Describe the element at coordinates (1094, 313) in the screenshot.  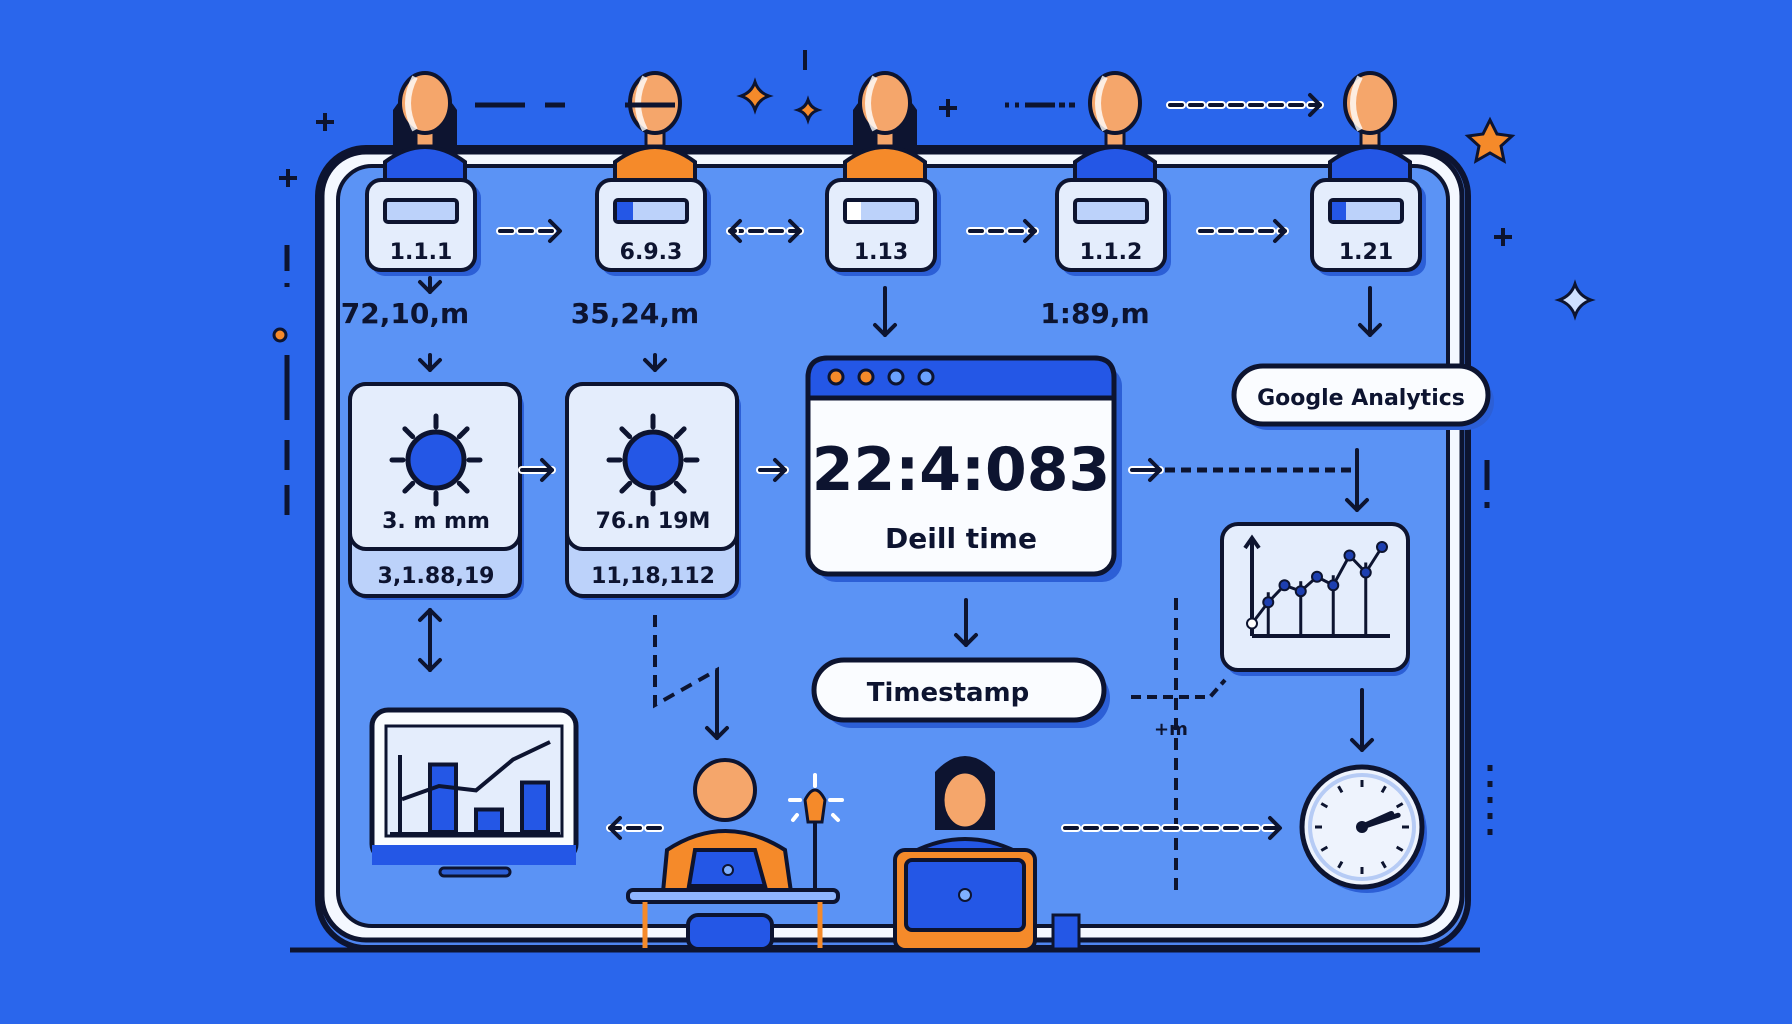
I see `metric-label: 1:89,m` at that location.